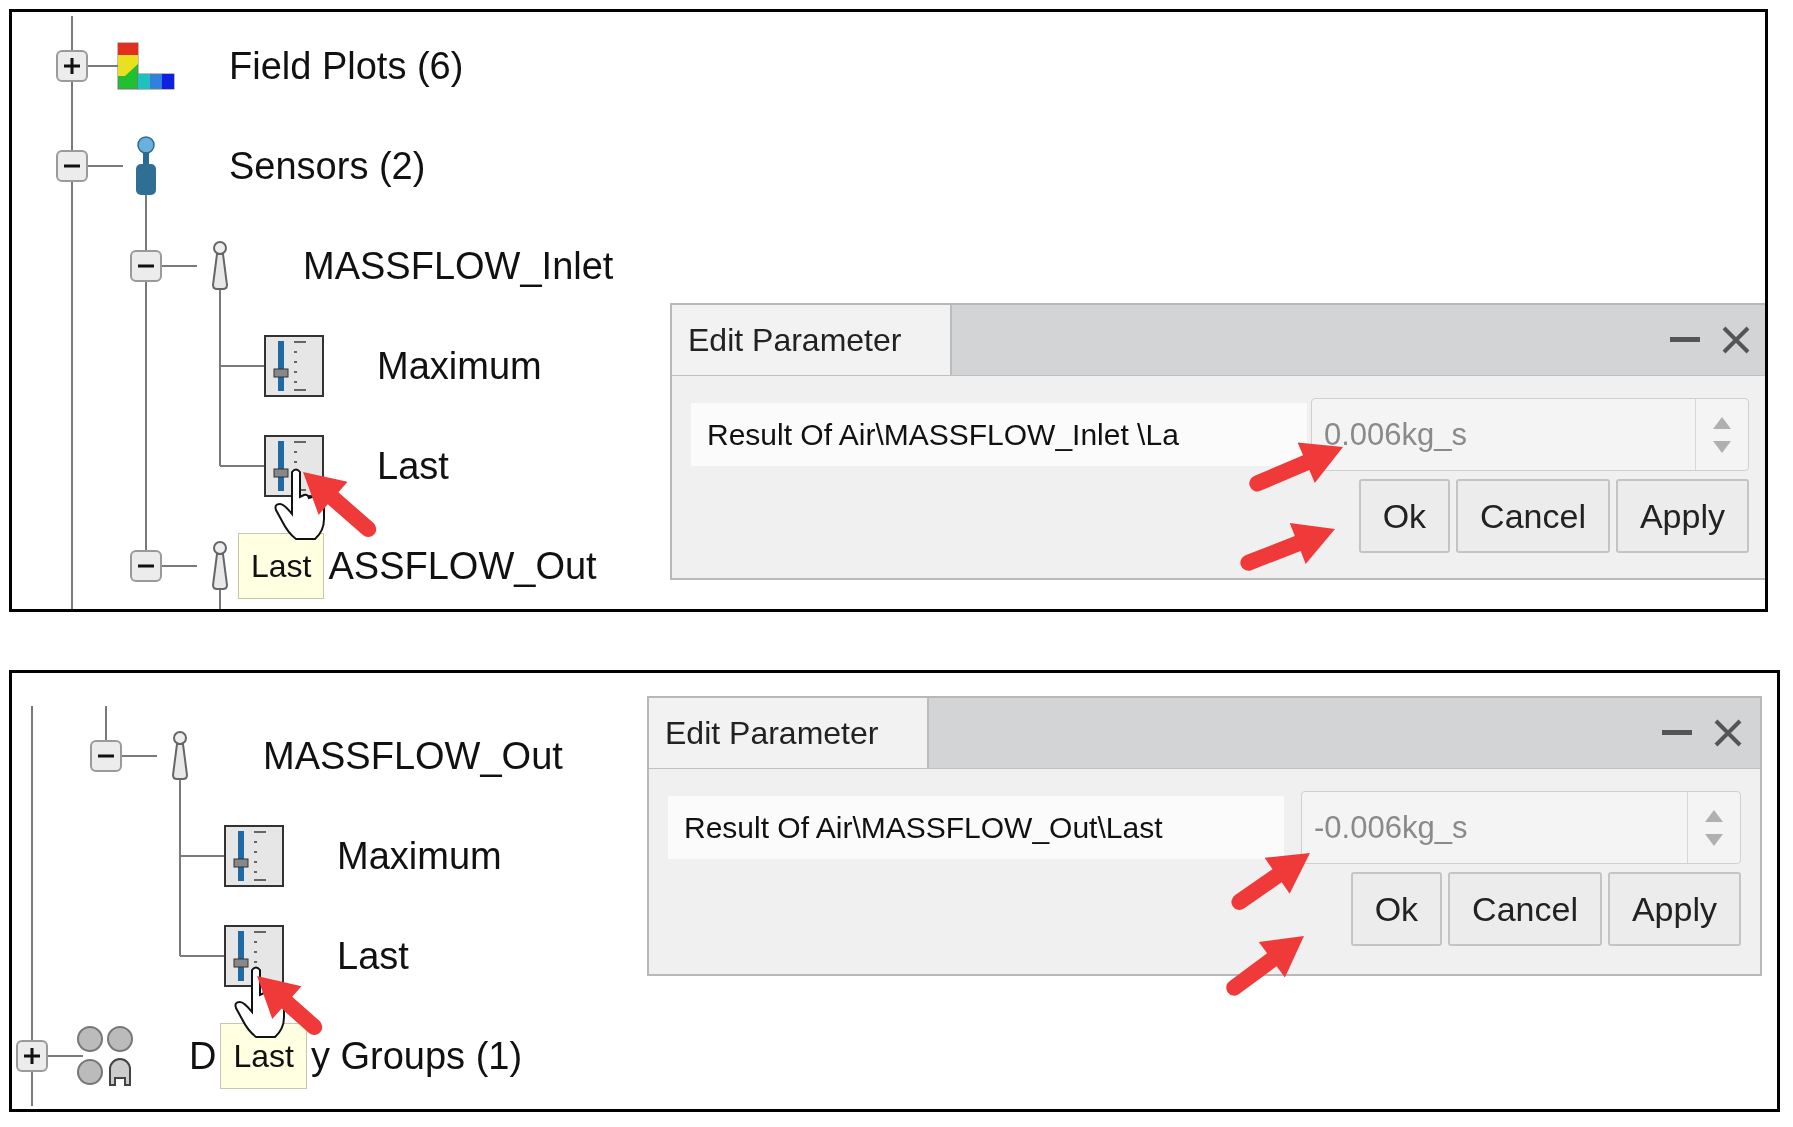 The image size is (1793, 1127). I want to click on tree-item-label: D, so click(203, 1056).